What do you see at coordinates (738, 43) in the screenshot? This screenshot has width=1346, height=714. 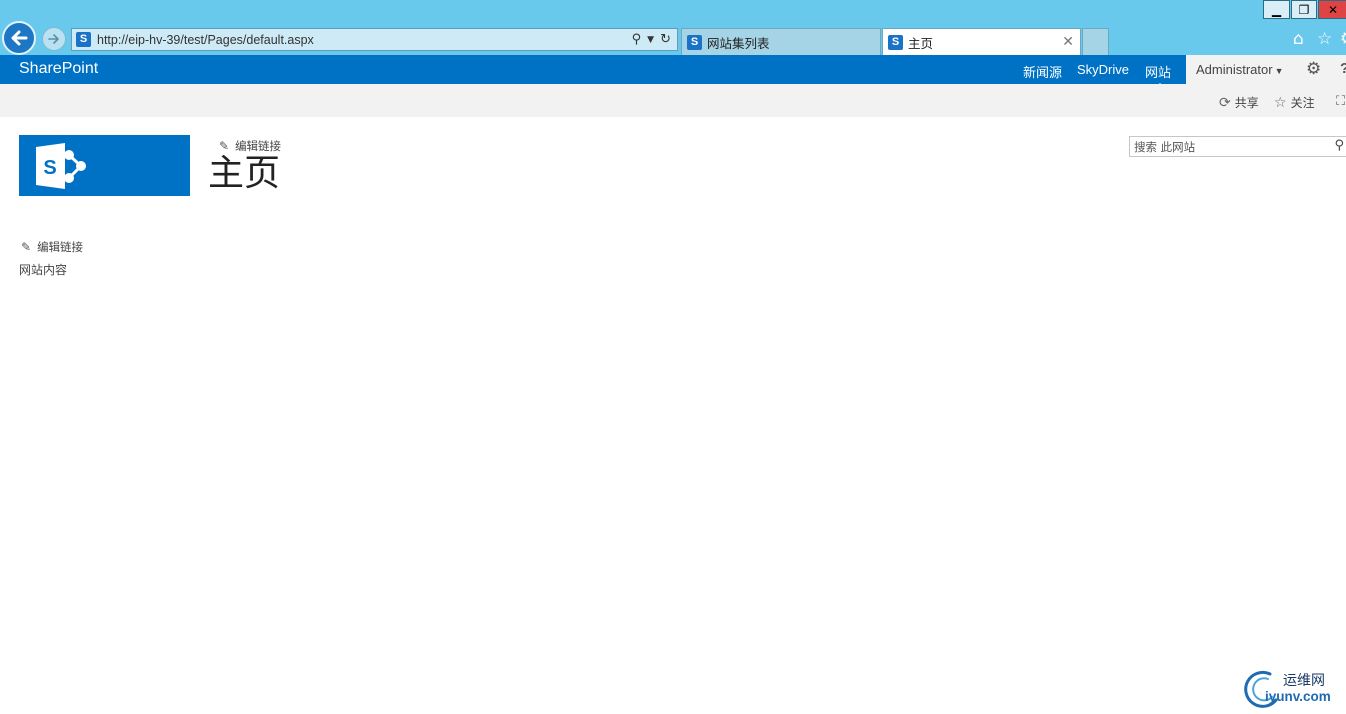 I see `tab-label: 网站集列表` at bounding box center [738, 43].